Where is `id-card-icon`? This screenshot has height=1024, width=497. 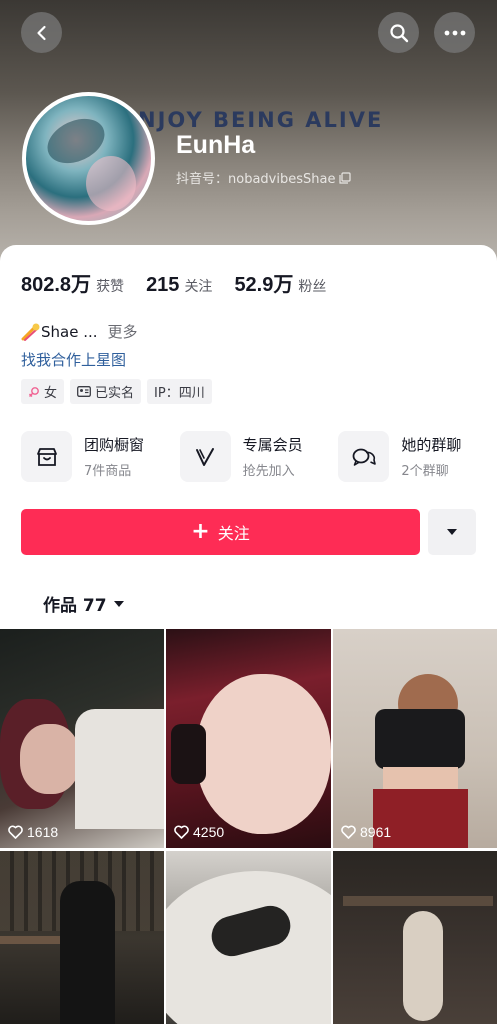 id-card-icon is located at coordinates (84, 391).